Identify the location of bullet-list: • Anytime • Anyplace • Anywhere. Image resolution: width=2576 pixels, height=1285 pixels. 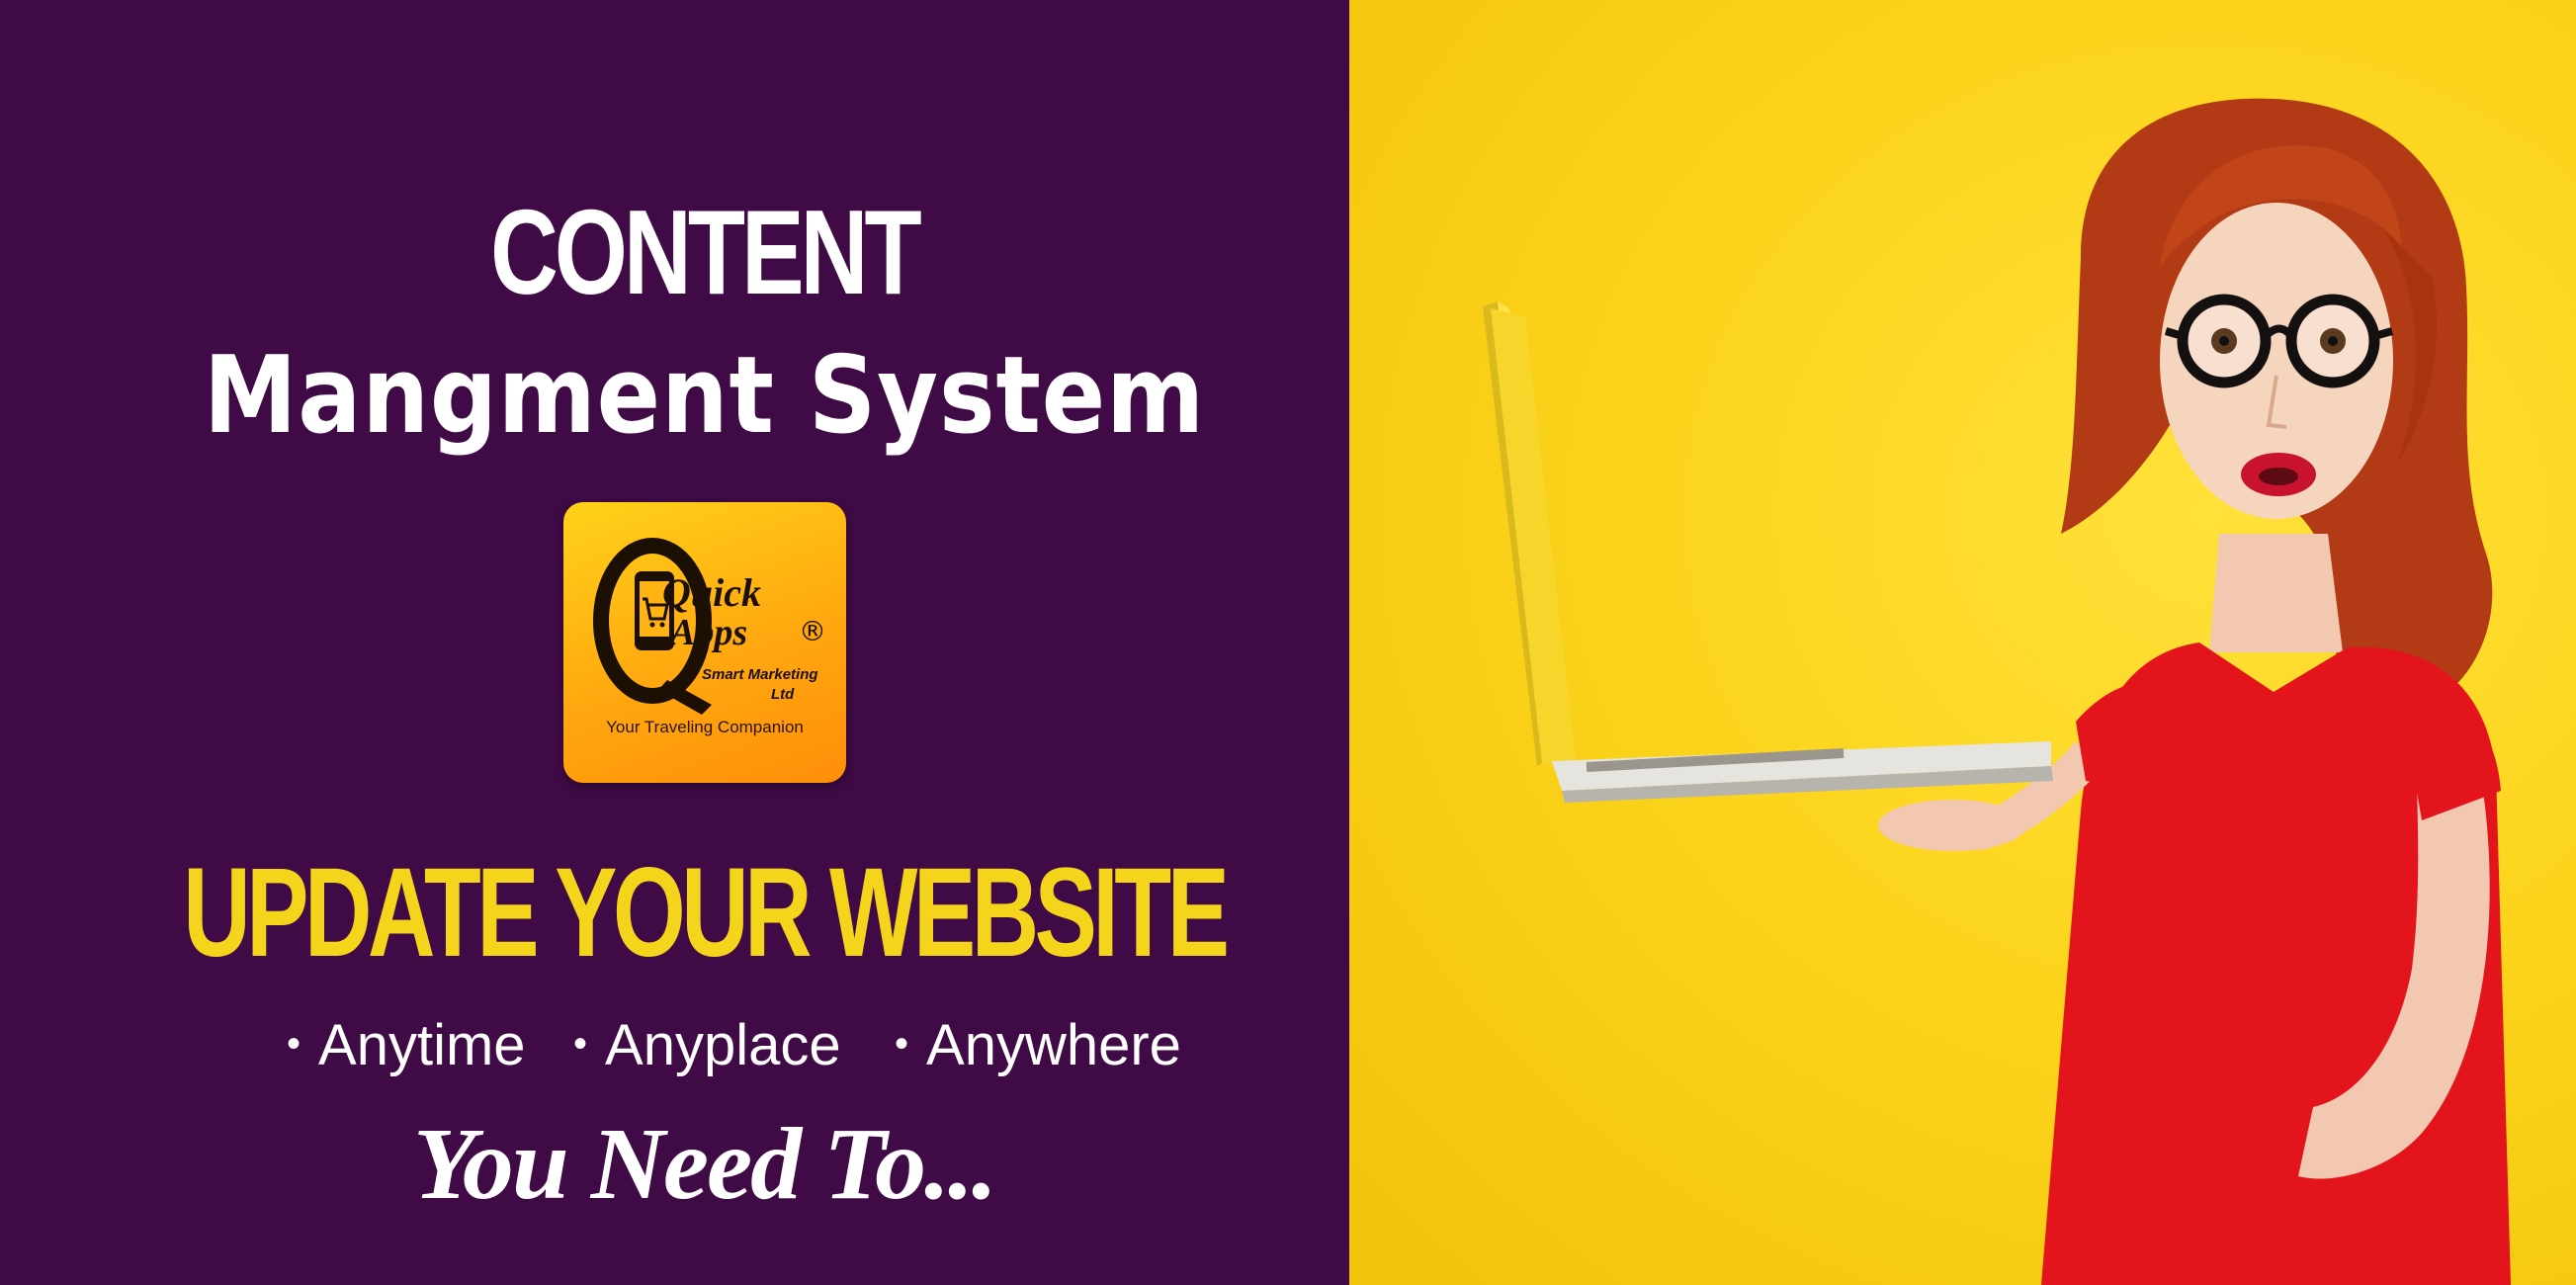
(761, 1046).